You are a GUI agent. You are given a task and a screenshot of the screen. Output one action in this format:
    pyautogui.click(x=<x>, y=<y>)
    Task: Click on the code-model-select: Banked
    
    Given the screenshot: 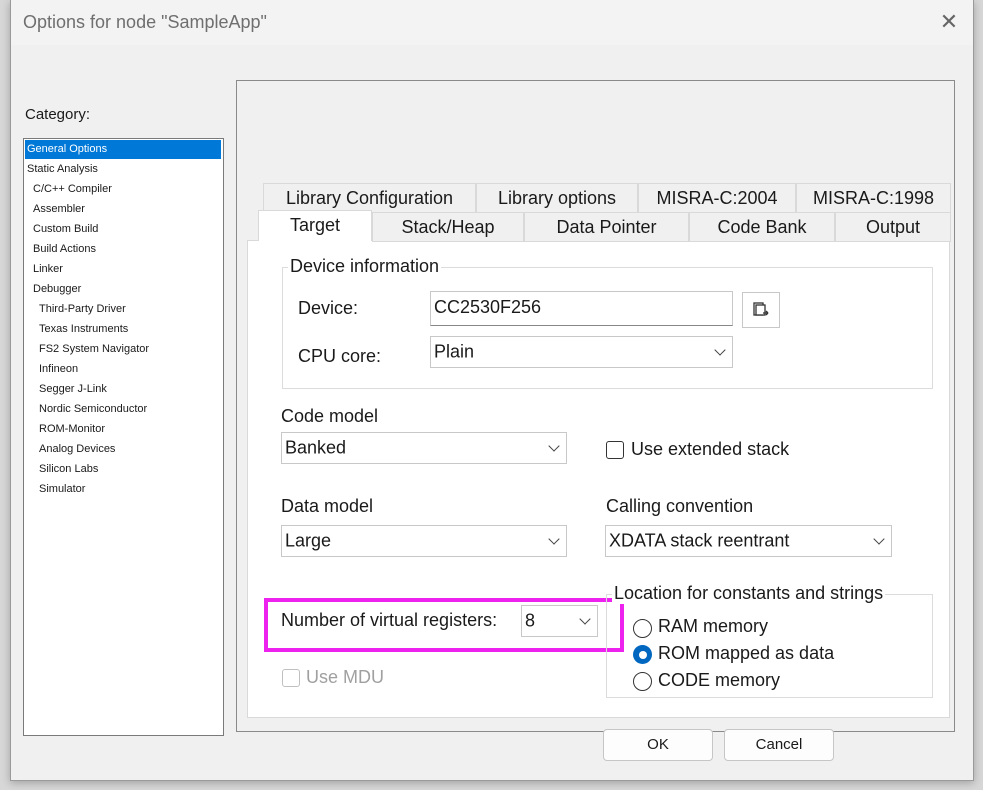 What is the action you would take?
    pyautogui.click(x=424, y=448)
    